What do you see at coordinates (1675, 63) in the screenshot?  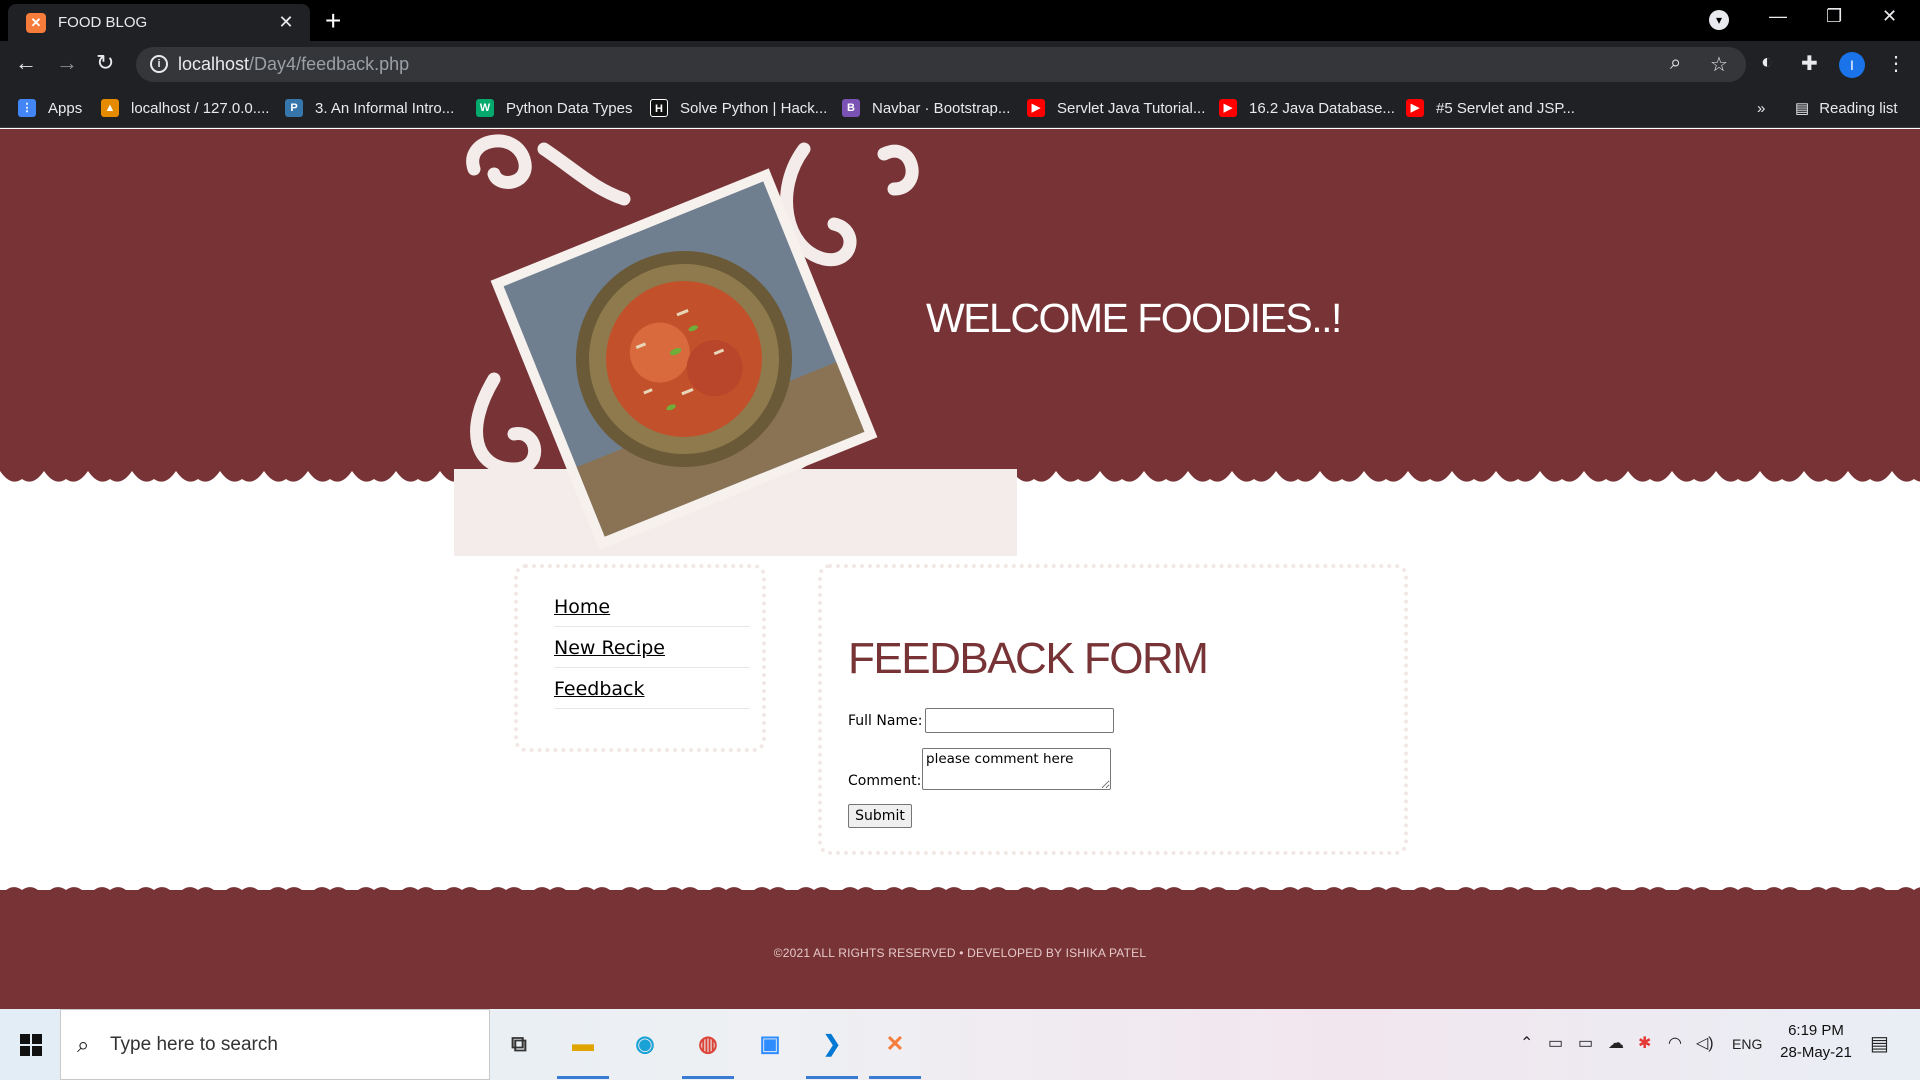 I see `zoom-icon: ⌕` at bounding box center [1675, 63].